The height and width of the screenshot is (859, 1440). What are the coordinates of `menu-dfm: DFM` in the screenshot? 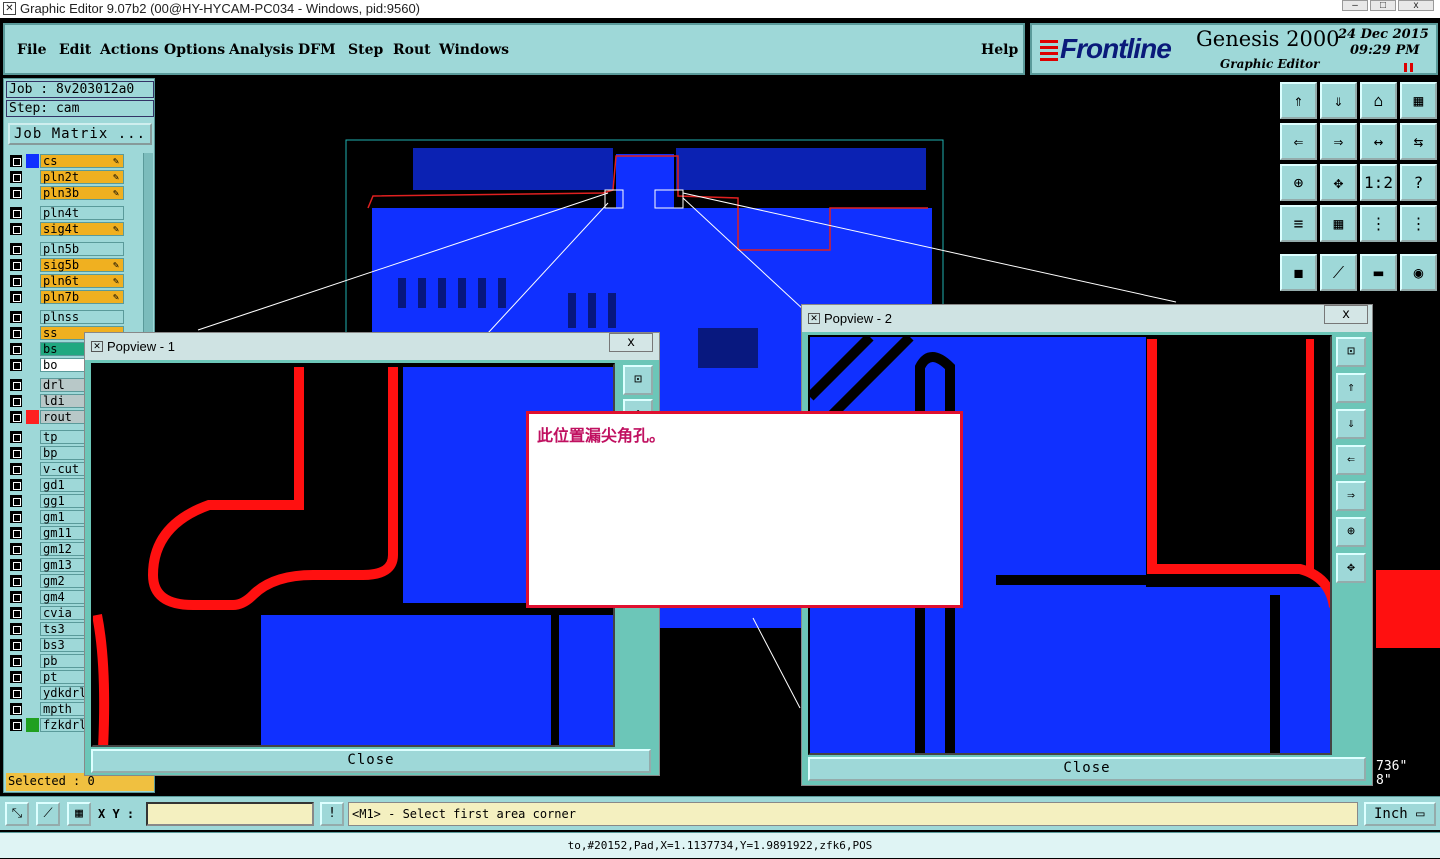 It's located at (317, 50).